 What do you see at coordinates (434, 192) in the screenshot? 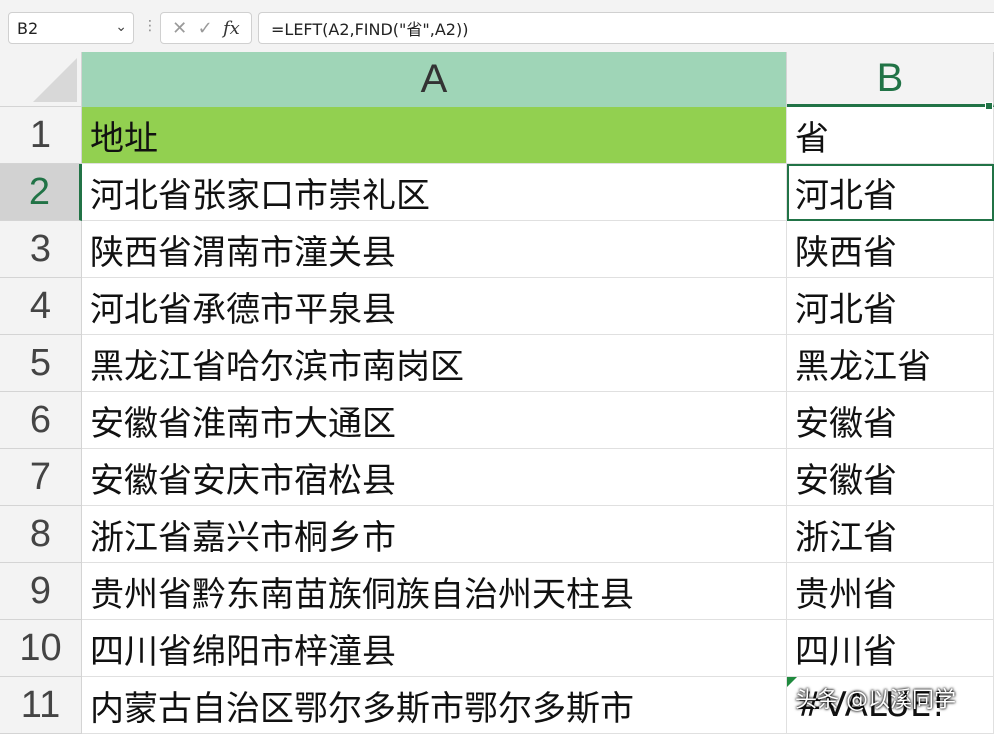
I see `cell-a2: 河北省张家口市崇礼区` at bounding box center [434, 192].